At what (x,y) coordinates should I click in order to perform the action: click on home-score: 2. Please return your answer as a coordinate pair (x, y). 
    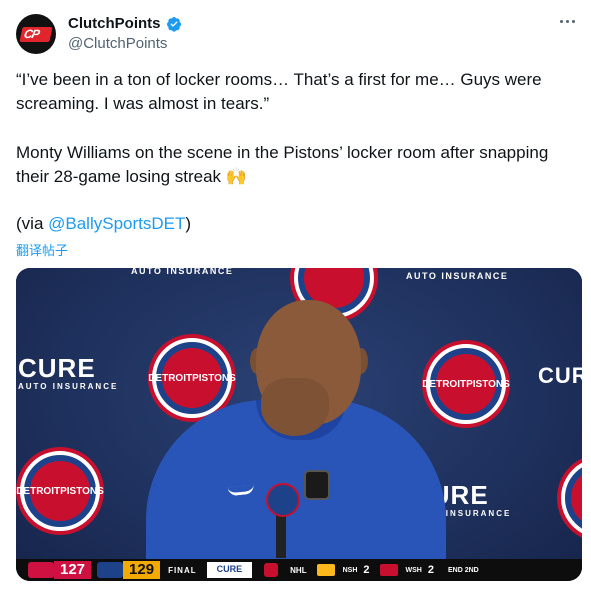
    Looking at the image, I should click on (430, 570).